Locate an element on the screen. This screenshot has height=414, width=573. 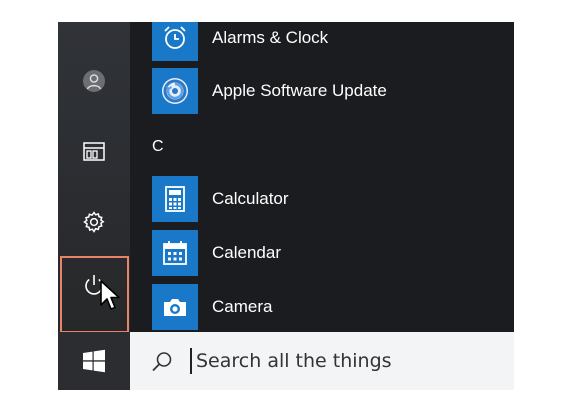
app-label: Calculator is located at coordinates (250, 198).